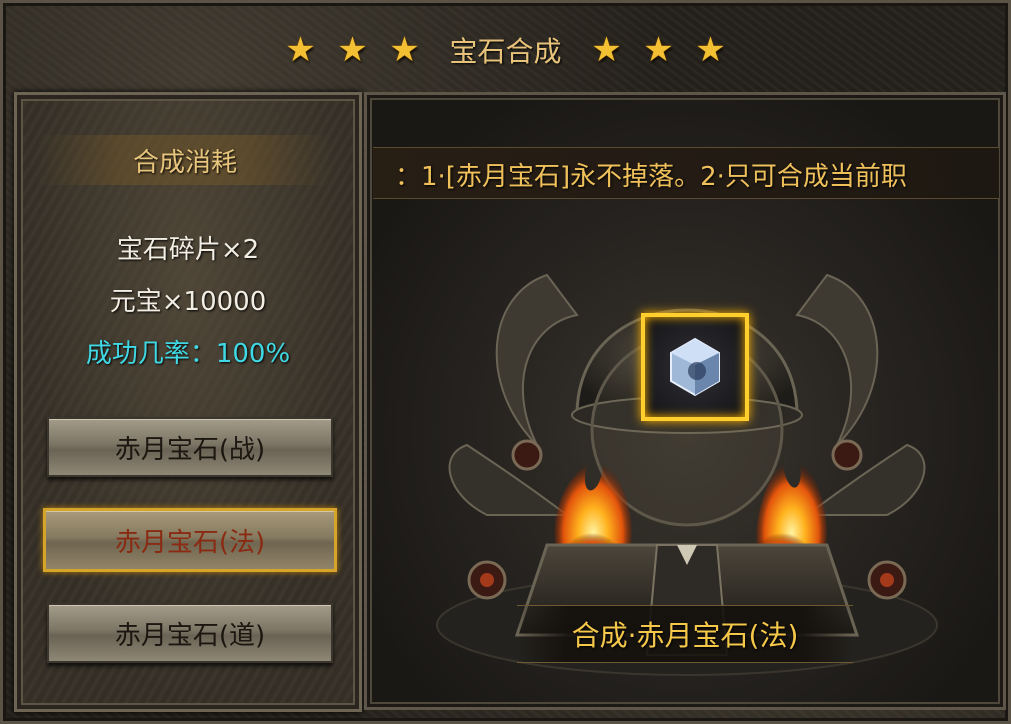 The height and width of the screenshot is (724, 1011). I want to click on title-bar: ★ ★ ★ 宝石合成 ★ ★ ★, so click(505, 50).